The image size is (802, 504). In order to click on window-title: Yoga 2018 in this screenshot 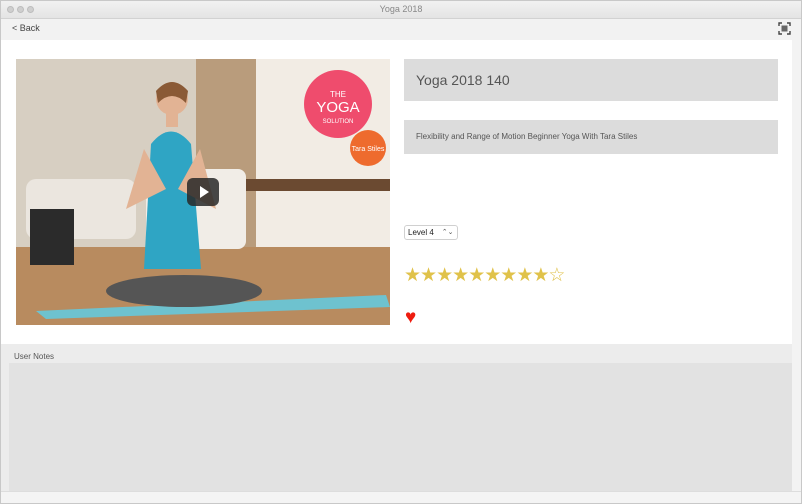, I will do `click(401, 9)`.